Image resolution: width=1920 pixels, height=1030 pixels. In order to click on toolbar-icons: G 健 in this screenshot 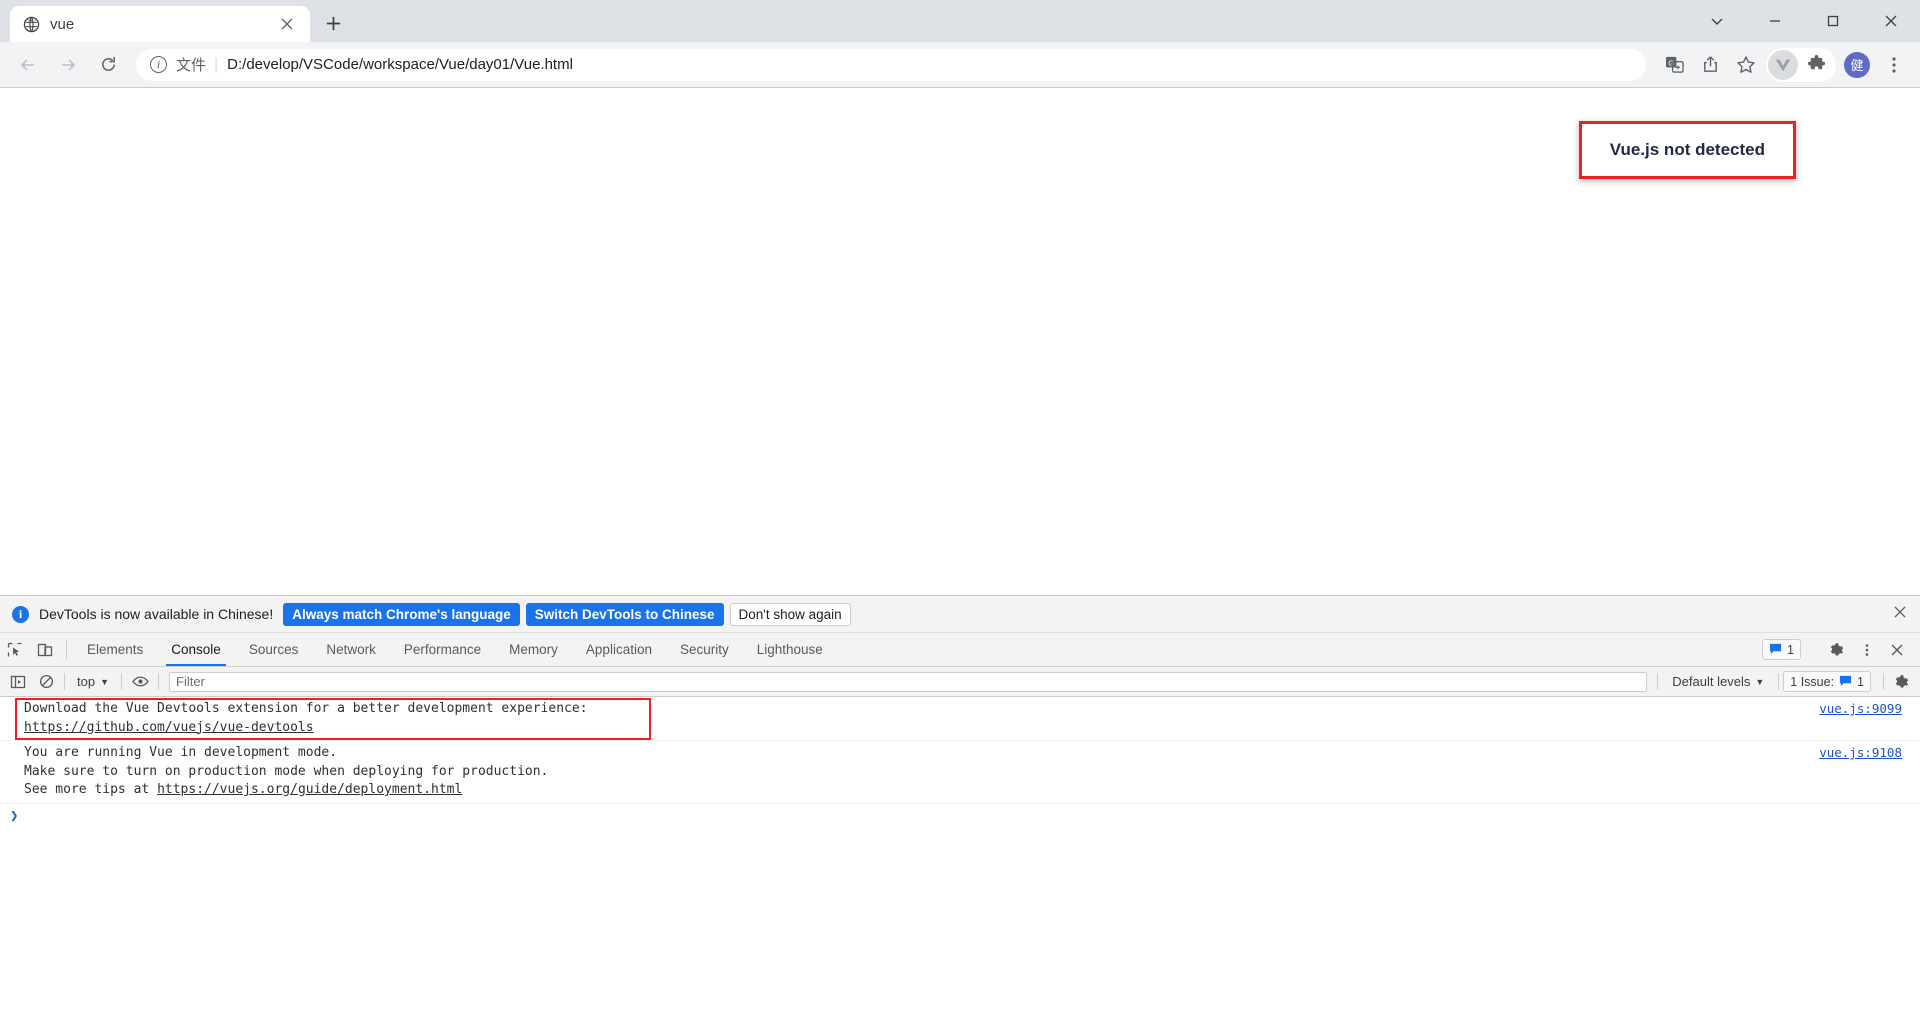, I will do `click(1784, 64)`.